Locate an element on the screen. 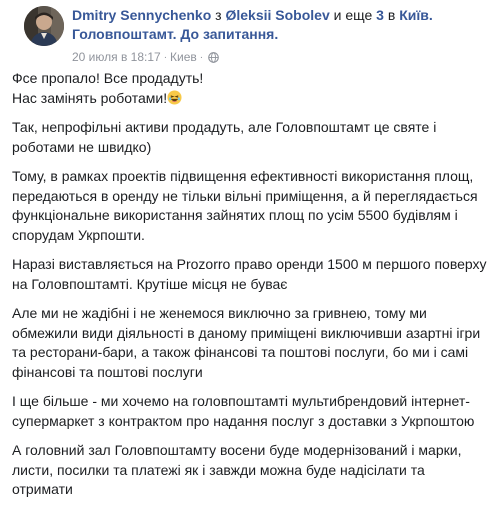  in-word: в is located at coordinates (391, 15).